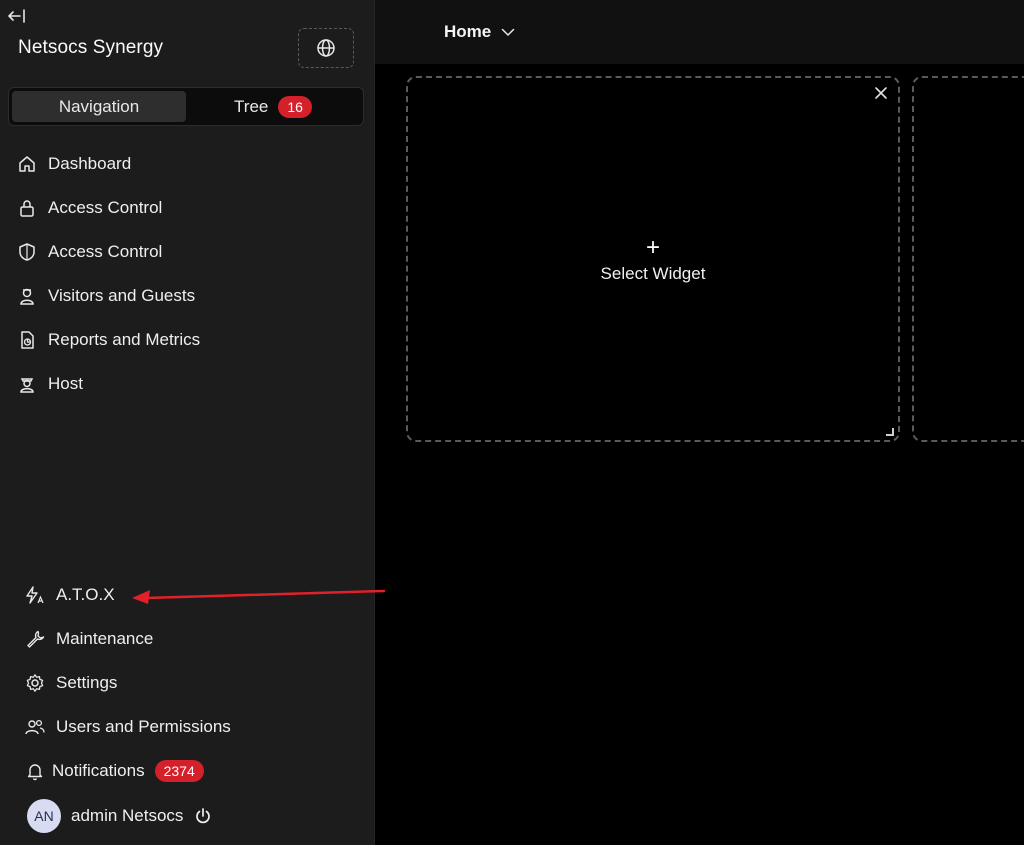 The image size is (1024, 845). What do you see at coordinates (652, 247) in the screenshot?
I see `plus-icon: +` at bounding box center [652, 247].